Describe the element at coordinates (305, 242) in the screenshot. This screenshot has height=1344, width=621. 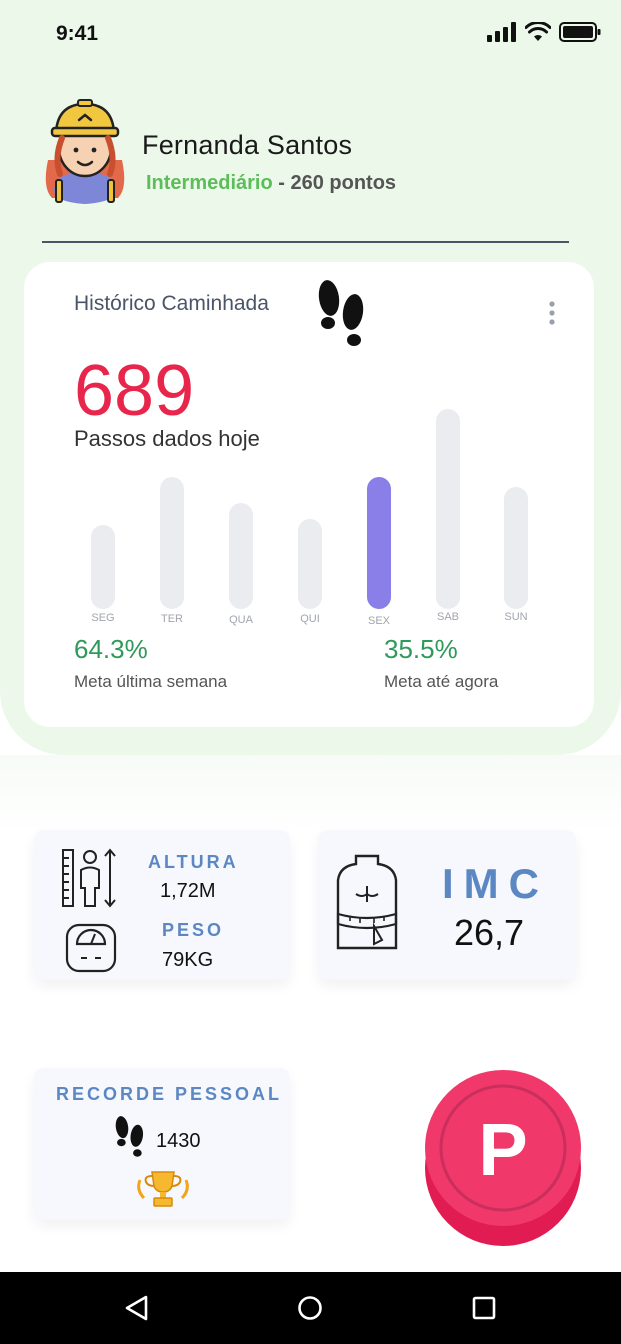
I see `divider` at that location.